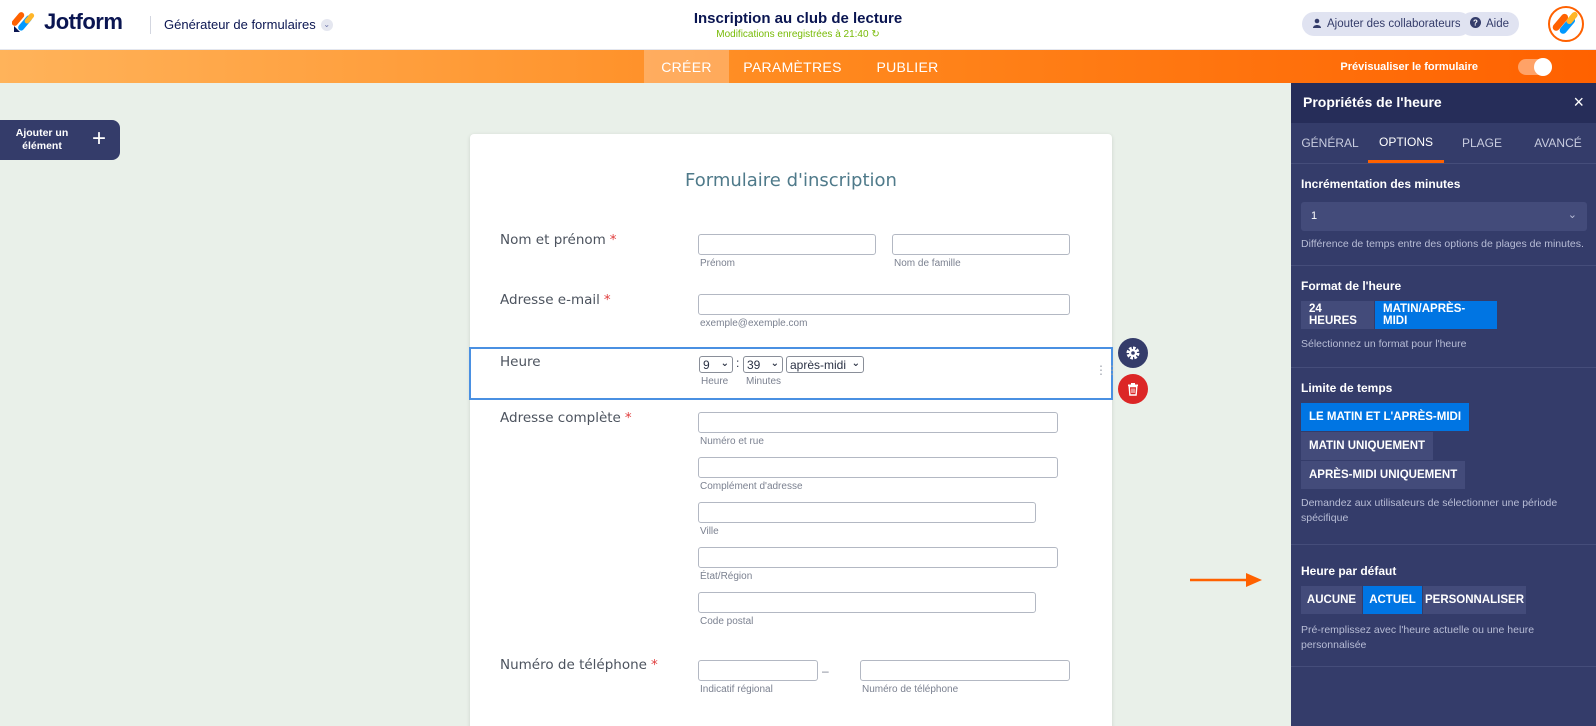  What do you see at coordinates (727, 621) in the screenshot?
I see `postal-code-sublabel: Code postal` at bounding box center [727, 621].